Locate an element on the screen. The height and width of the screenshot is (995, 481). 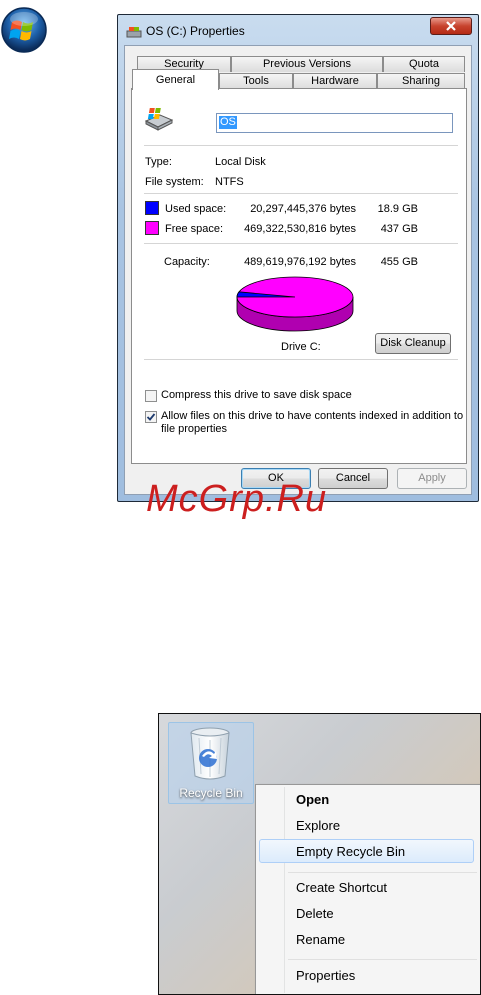
drive-icon is located at coordinates (134, 32).